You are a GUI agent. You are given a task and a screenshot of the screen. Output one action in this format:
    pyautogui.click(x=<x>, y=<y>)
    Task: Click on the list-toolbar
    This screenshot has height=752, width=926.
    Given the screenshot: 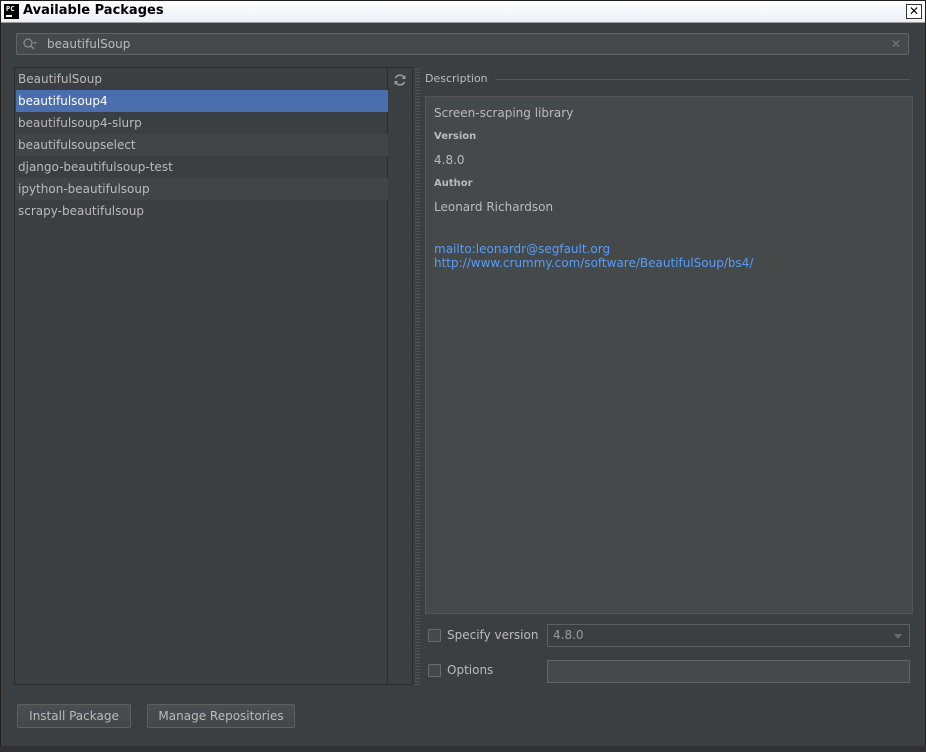 What is the action you would take?
    pyautogui.click(x=400, y=376)
    